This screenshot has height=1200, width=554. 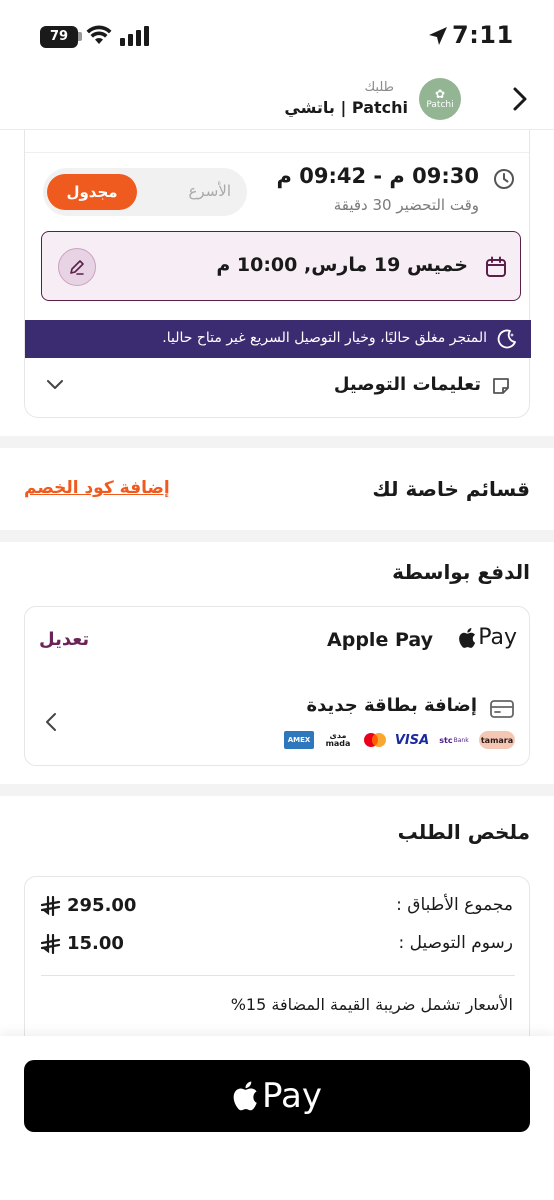 I want to click on vat-note: الأسعار تشمل ضريبة القيمة المضافة 15%, so click(x=371, y=1004).